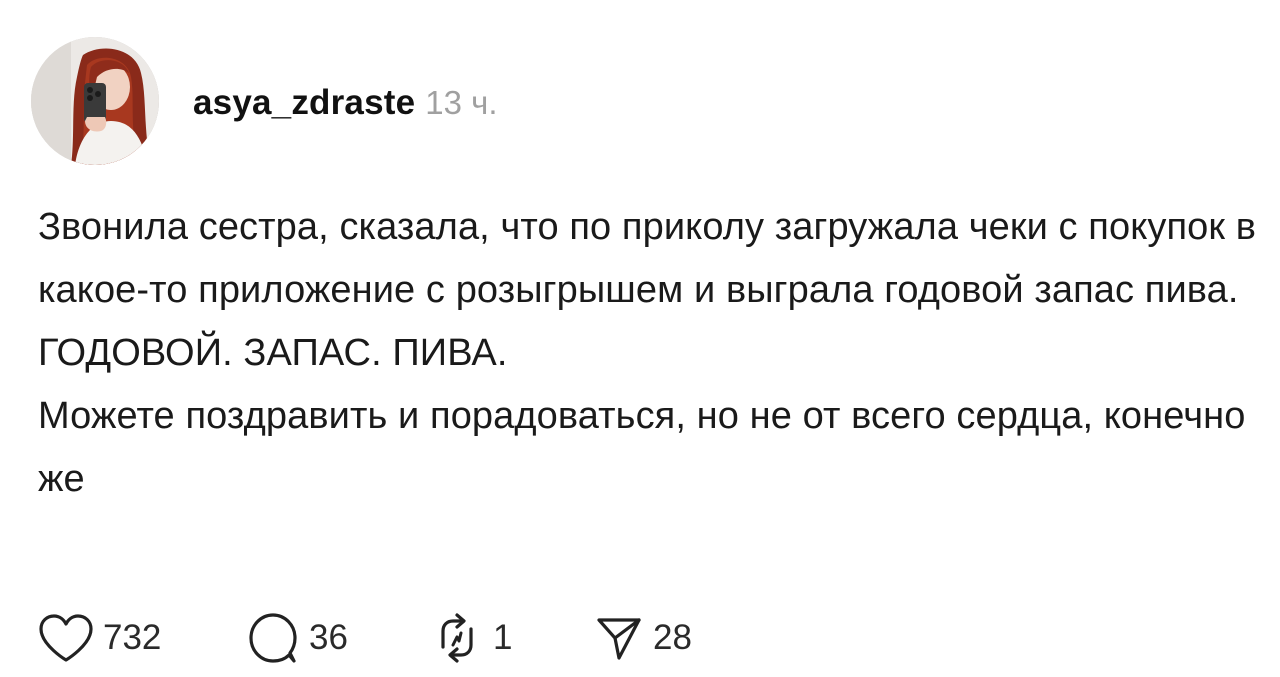  I want to click on post-header: asya_zdraste 13 ч., so click(264, 101).